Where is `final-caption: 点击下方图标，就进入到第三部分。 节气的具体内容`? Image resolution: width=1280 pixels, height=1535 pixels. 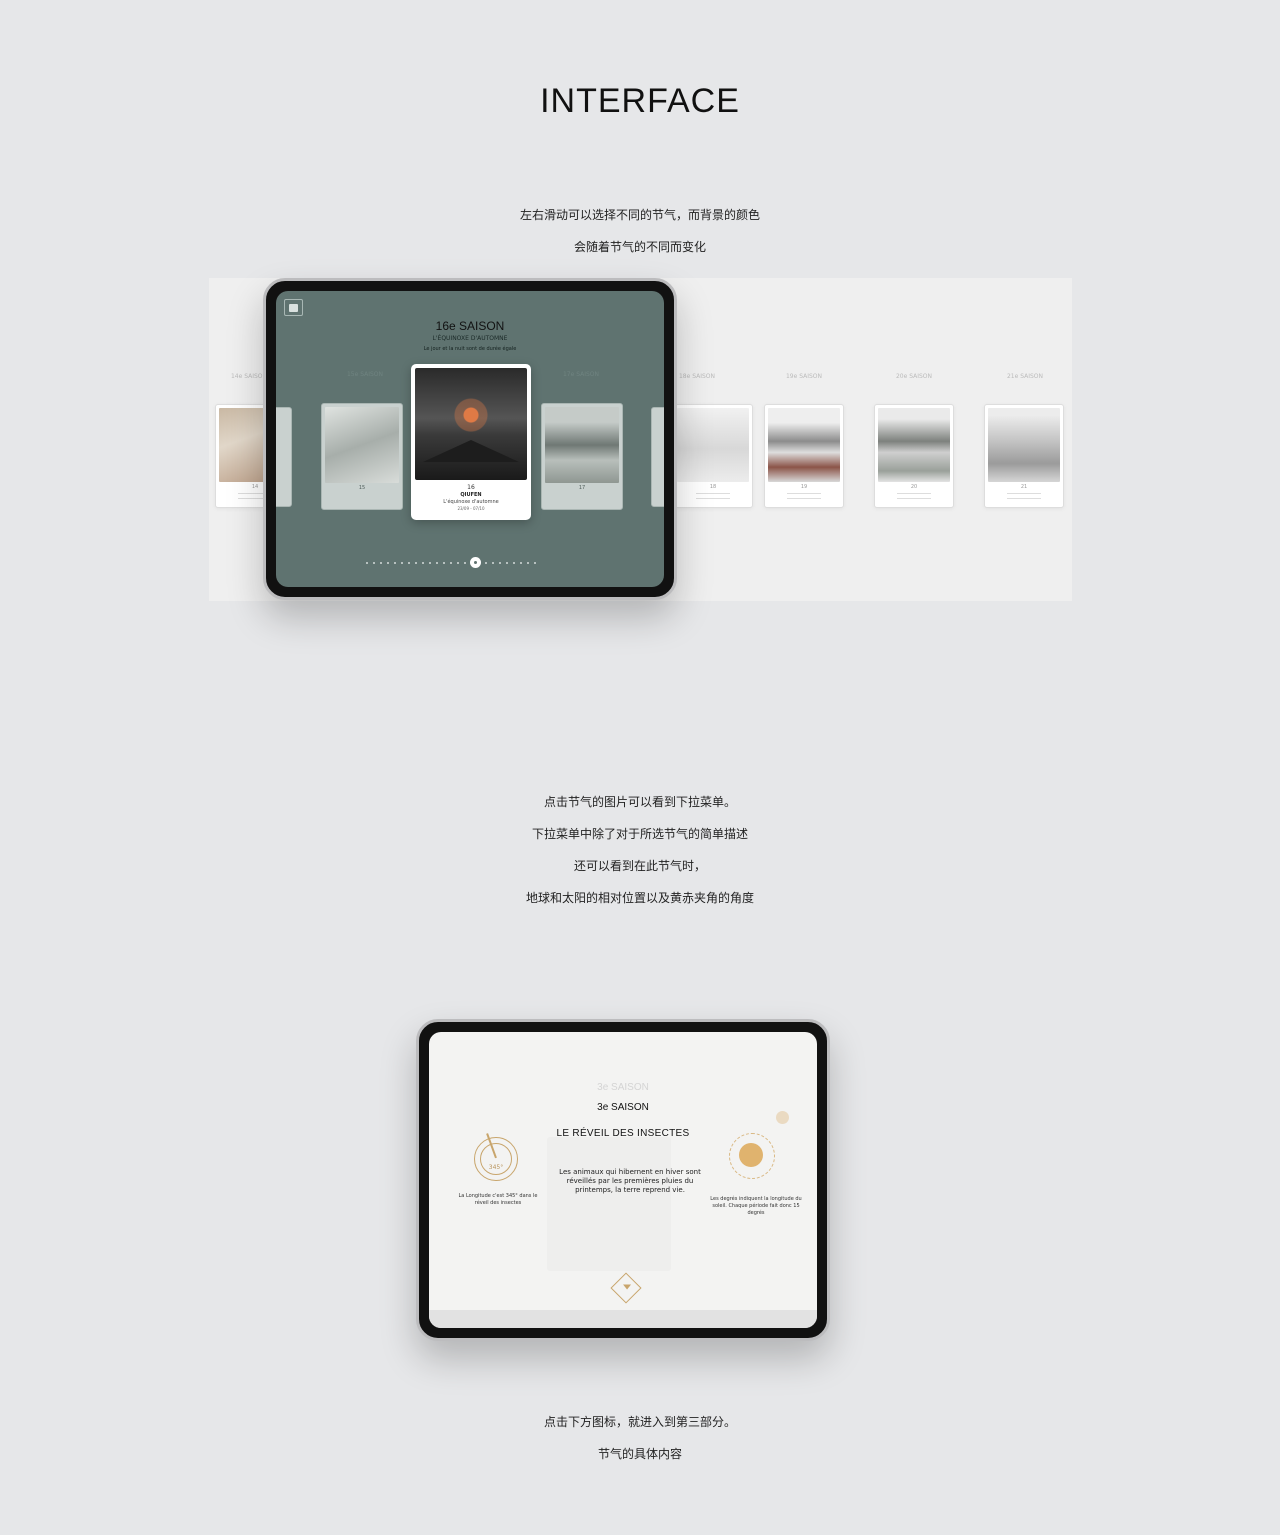
final-caption: 点击下方图标，就进入到第三部分。 节气的具体内容 is located at coordinates (640, 1438).